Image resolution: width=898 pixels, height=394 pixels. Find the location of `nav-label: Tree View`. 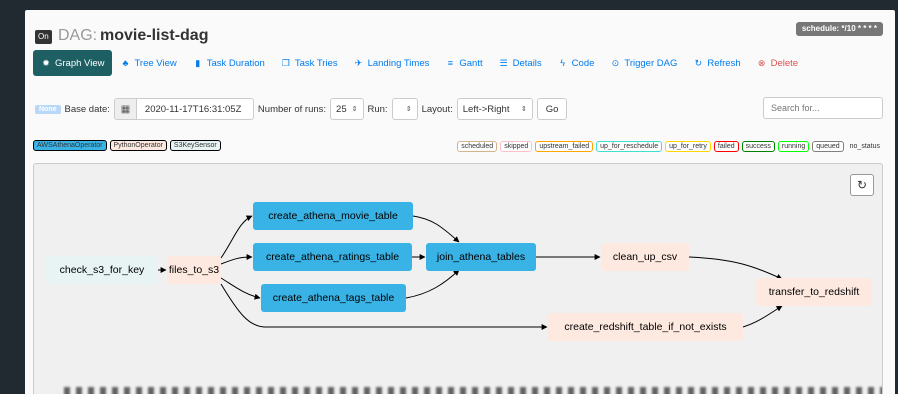

nav-label: Tree View is located at coordinates (155, 63).